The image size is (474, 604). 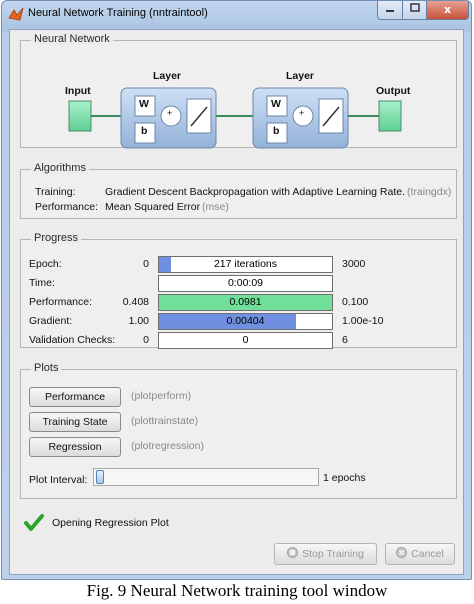 I want to click on training-state-plot-button: Training State, so click(x=75, y=422).